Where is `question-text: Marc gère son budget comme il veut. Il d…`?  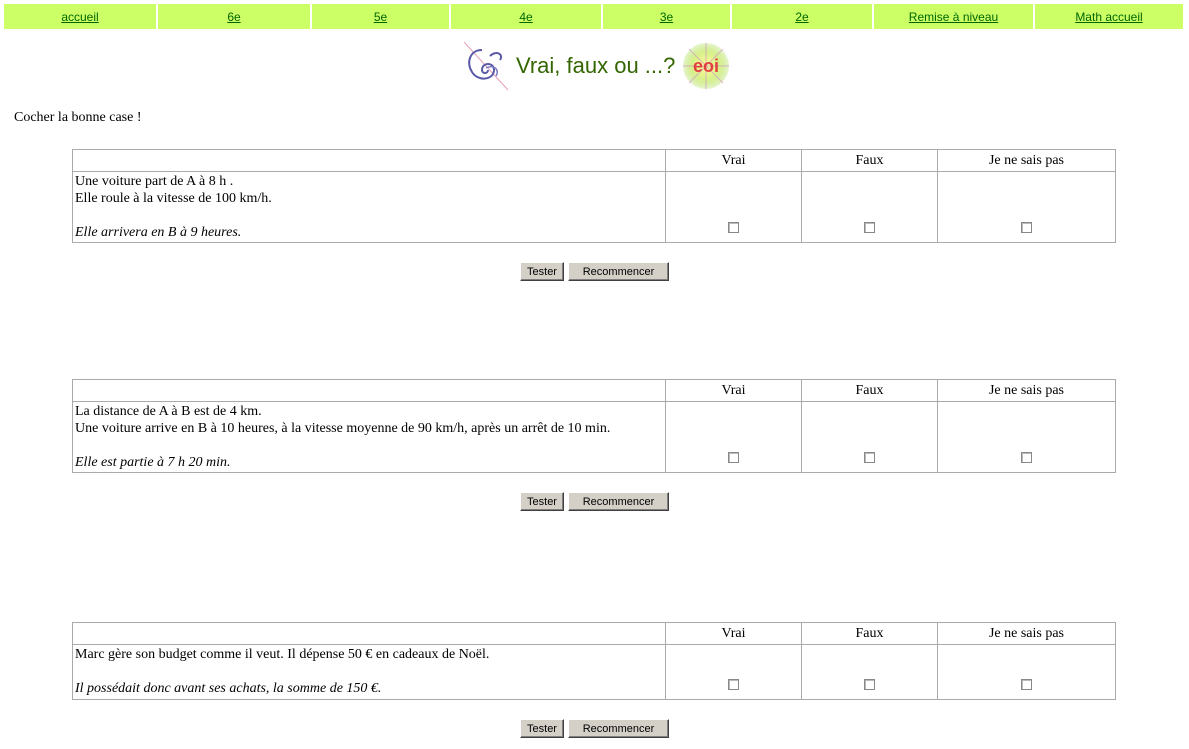 question-text: Marc gère son budget comme il veut. Il d… is located at coordinates (369, 672).